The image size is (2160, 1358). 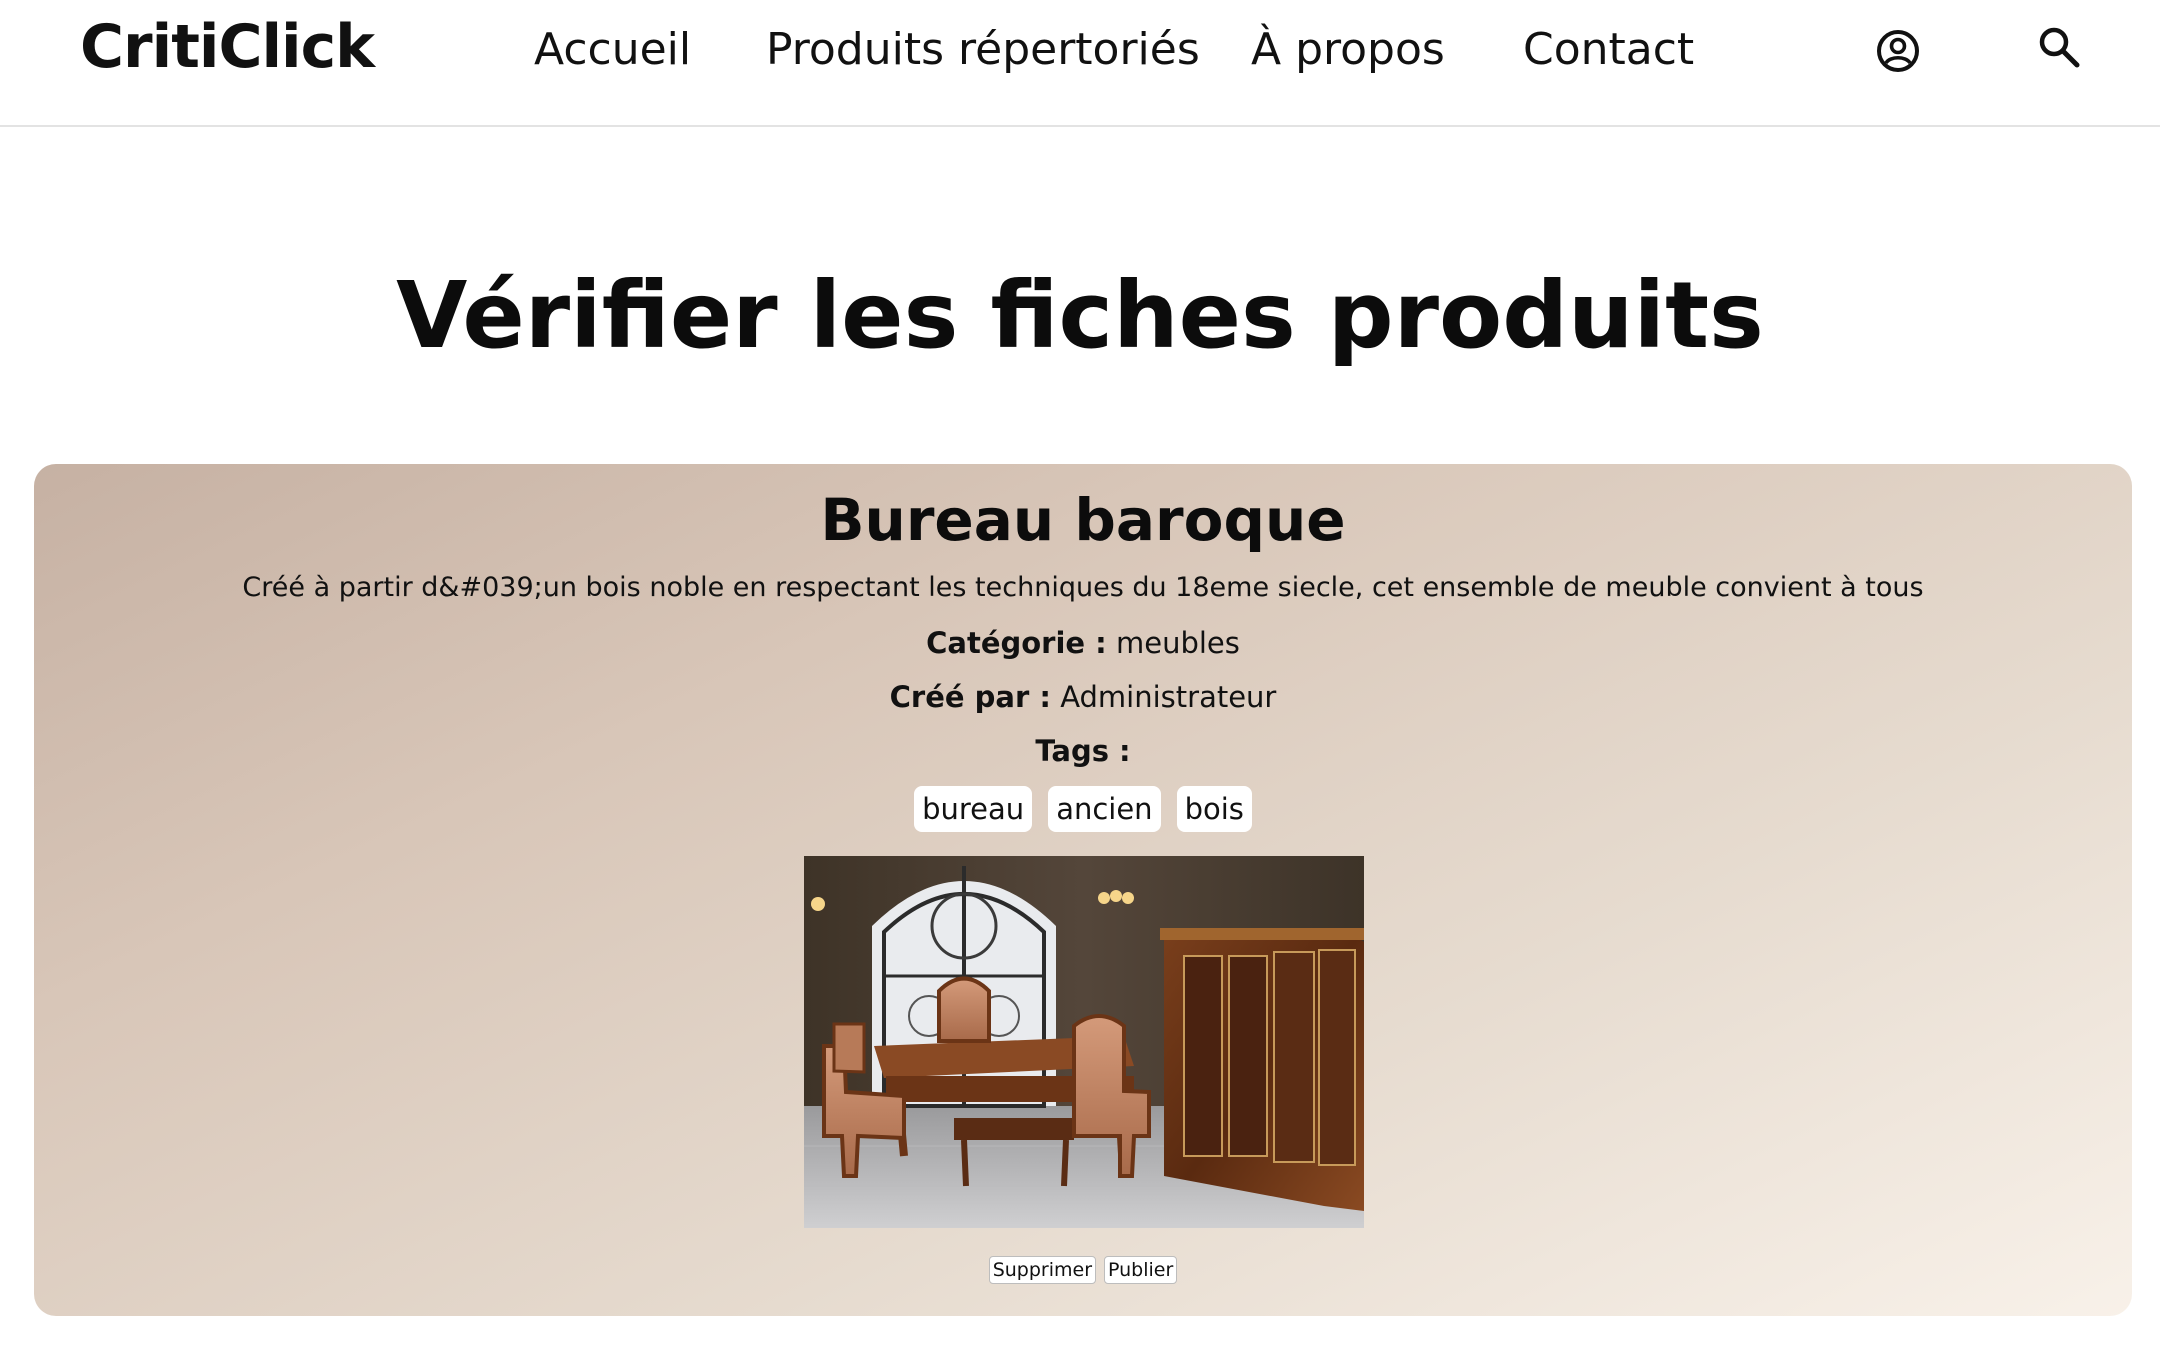 What do you see at coordinates (1141, 1270) in the screenshot?
I see `publish-button: Publier` at bounding box center [1141, 1270].